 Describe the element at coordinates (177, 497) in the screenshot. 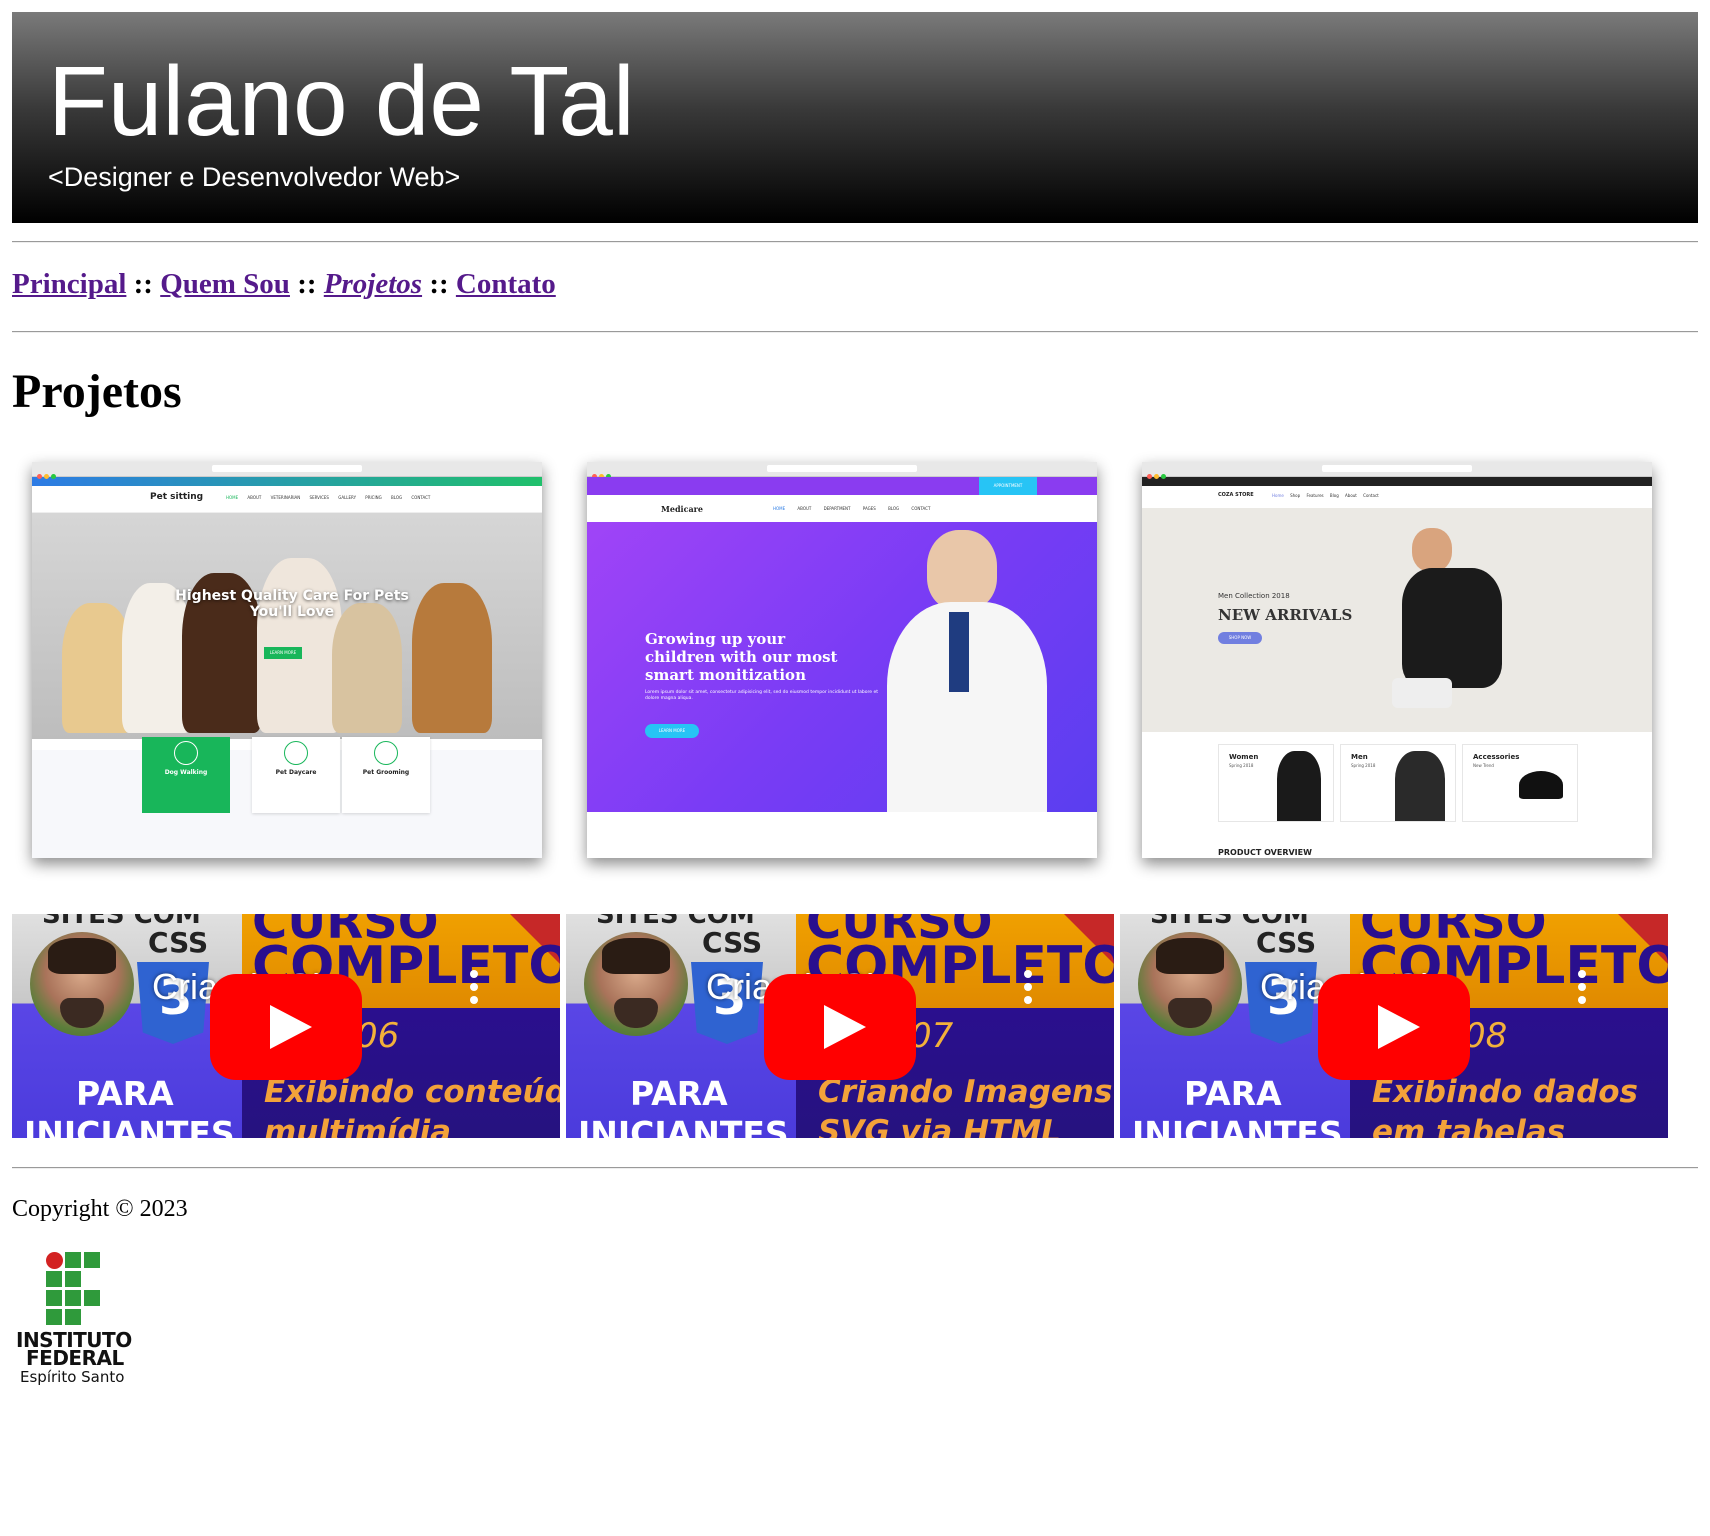

I see `project-logo: Pet sitting` at that location.